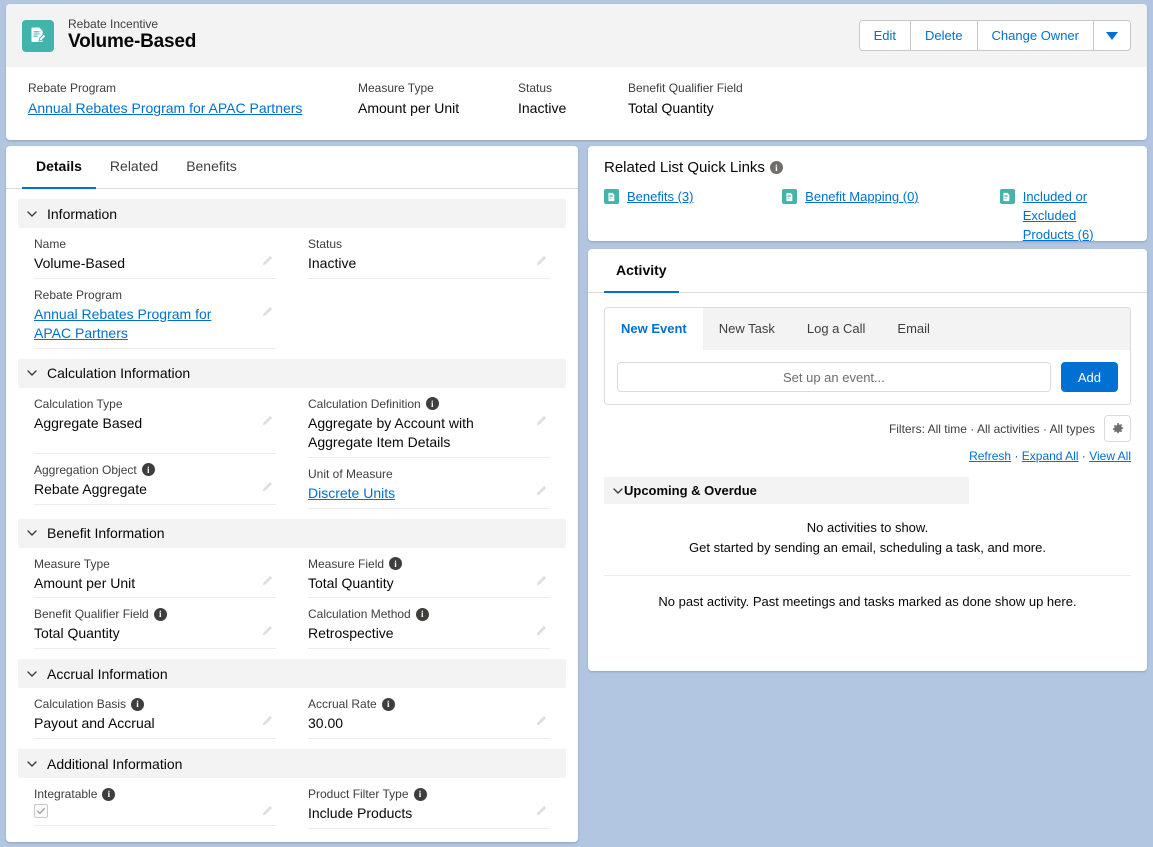  Describe the element at coordinates (115, 763) in the screenshot. I see `section-title: Additional Information` at that location.